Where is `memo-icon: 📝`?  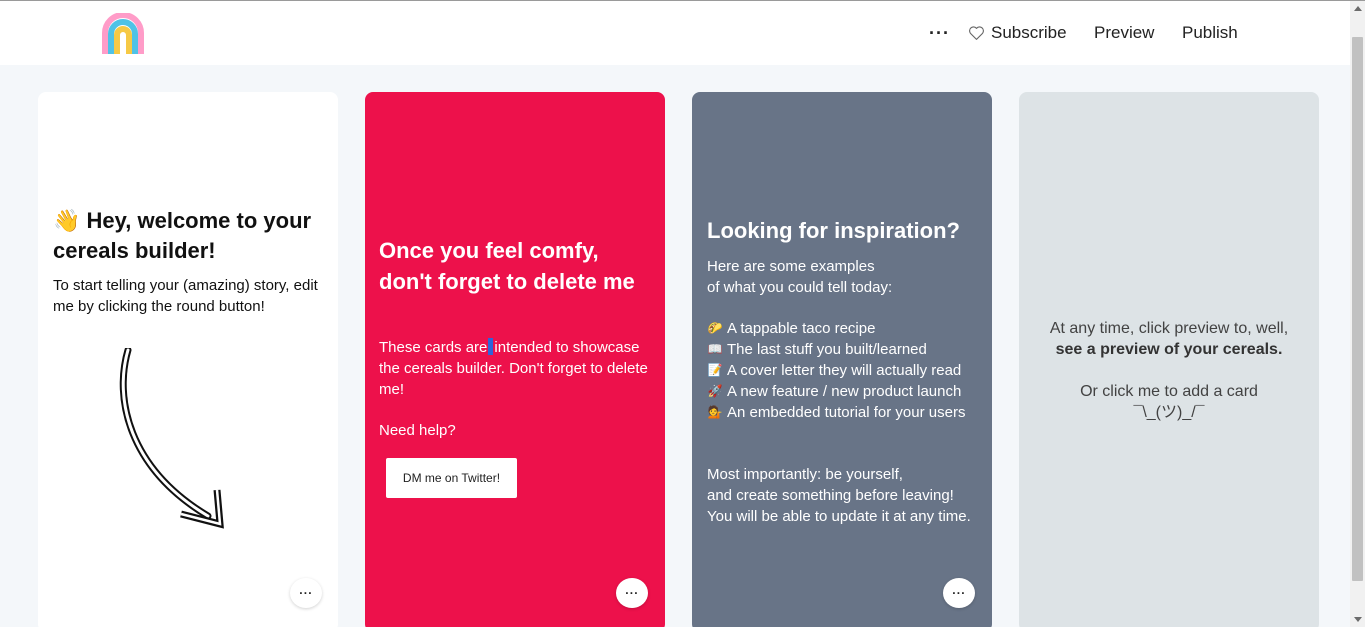 memo-icon: 📝 is located at coordinates (715, 370).